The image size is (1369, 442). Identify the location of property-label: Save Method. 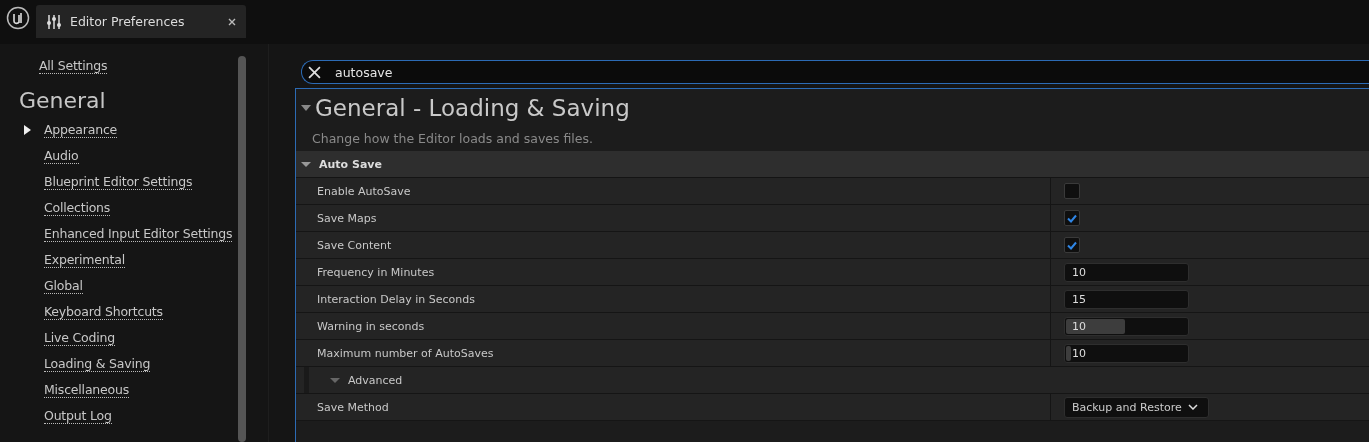
(353, 407).